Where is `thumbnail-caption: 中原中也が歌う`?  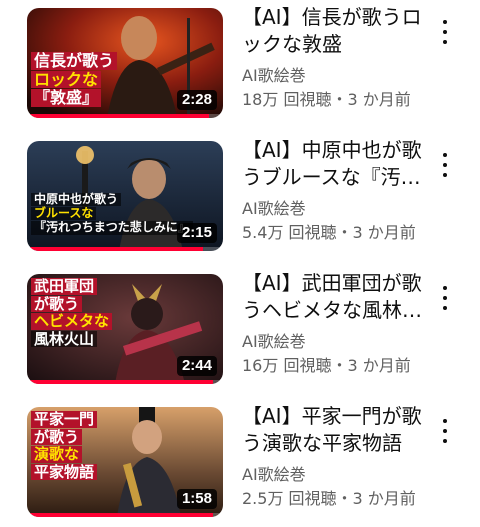 thumbnail-caption: 中原中也が歌う is located at coordinates (76, 199).